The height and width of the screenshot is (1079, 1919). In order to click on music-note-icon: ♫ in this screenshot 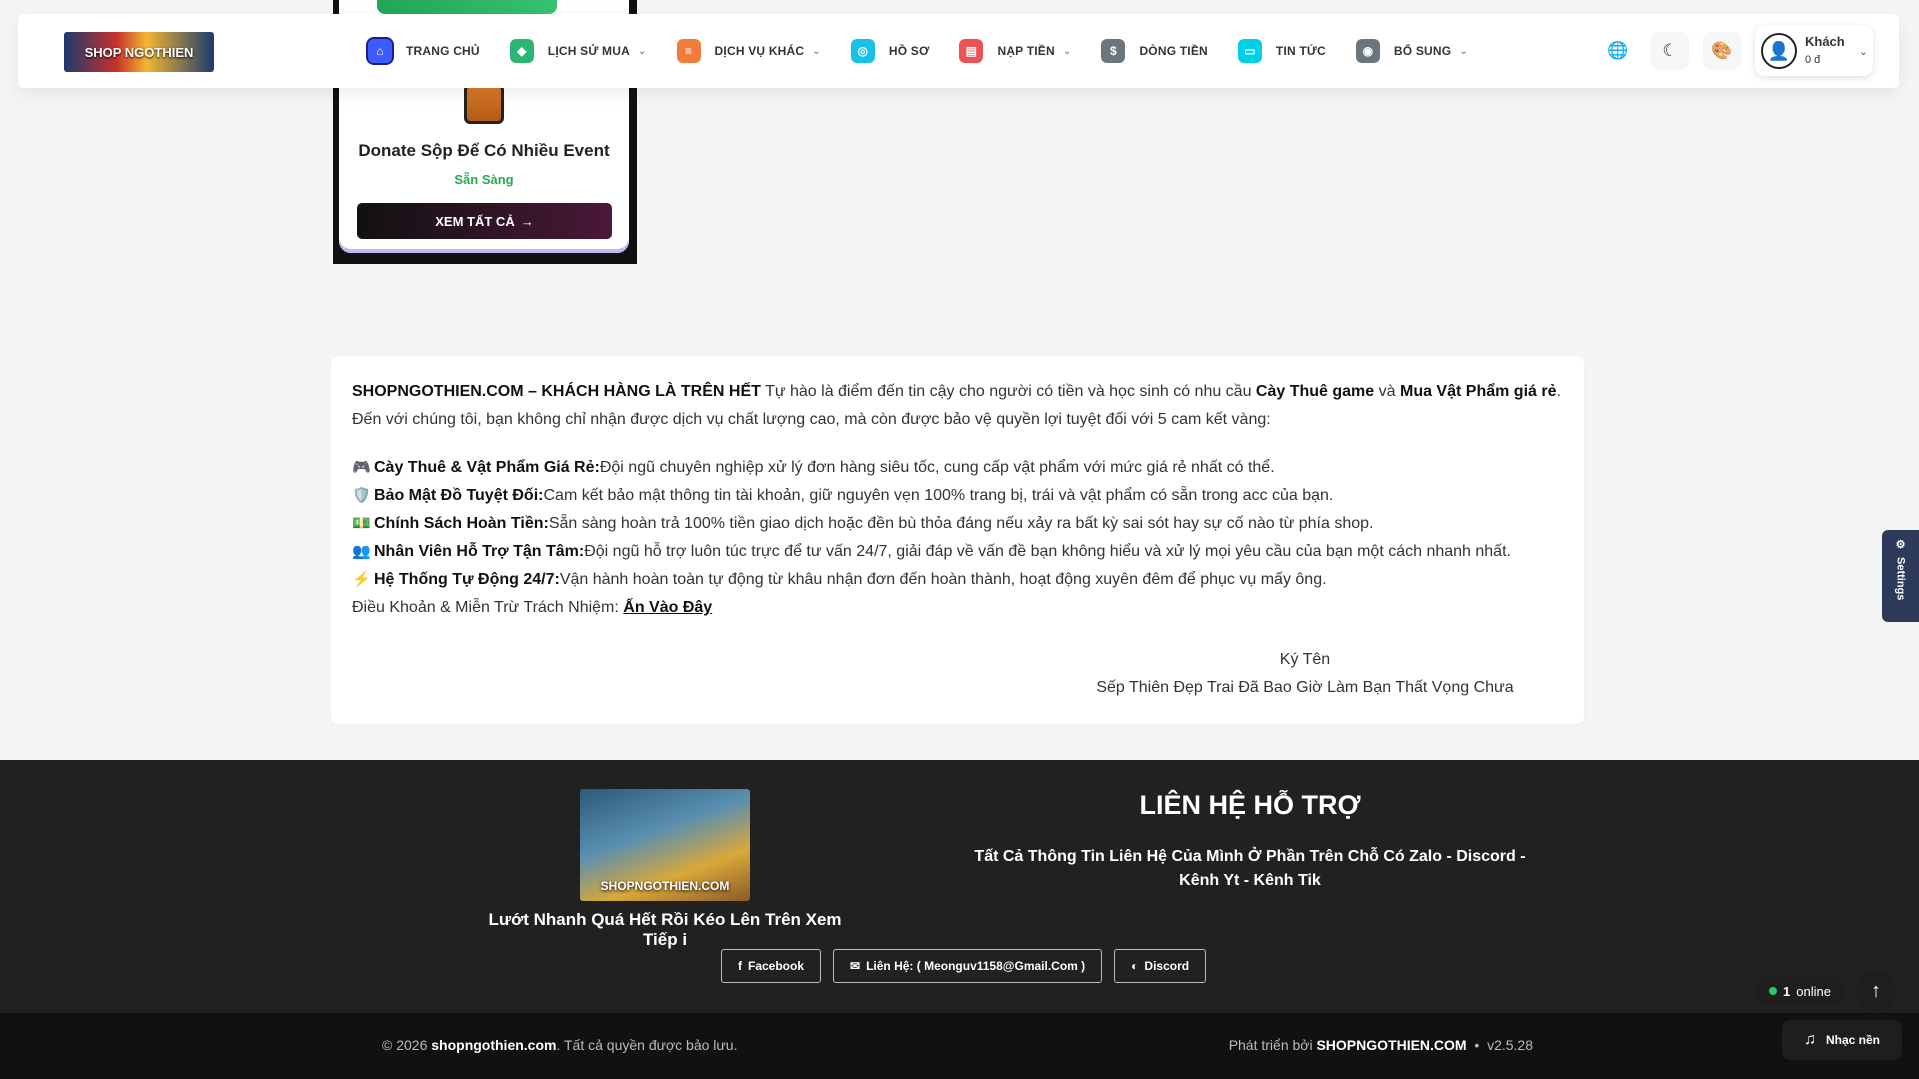, I will do `click(1809, 1039)`.